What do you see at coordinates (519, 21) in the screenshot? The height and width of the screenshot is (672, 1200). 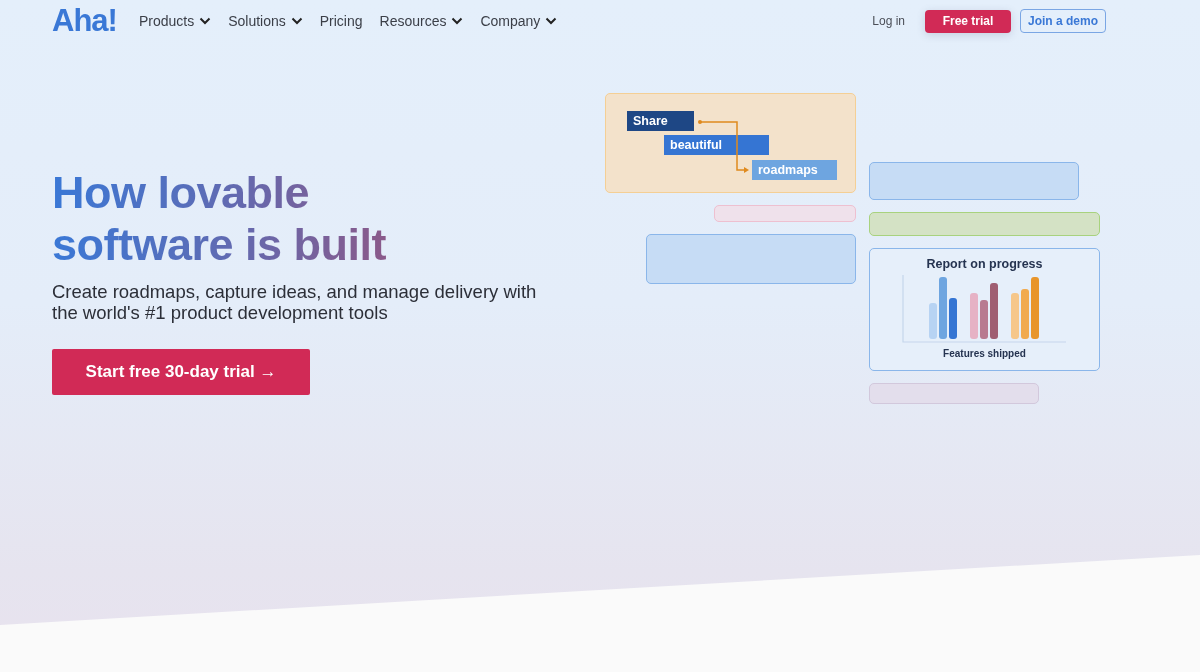 I see `nav-link: Company` at bounding box center [519, 21].